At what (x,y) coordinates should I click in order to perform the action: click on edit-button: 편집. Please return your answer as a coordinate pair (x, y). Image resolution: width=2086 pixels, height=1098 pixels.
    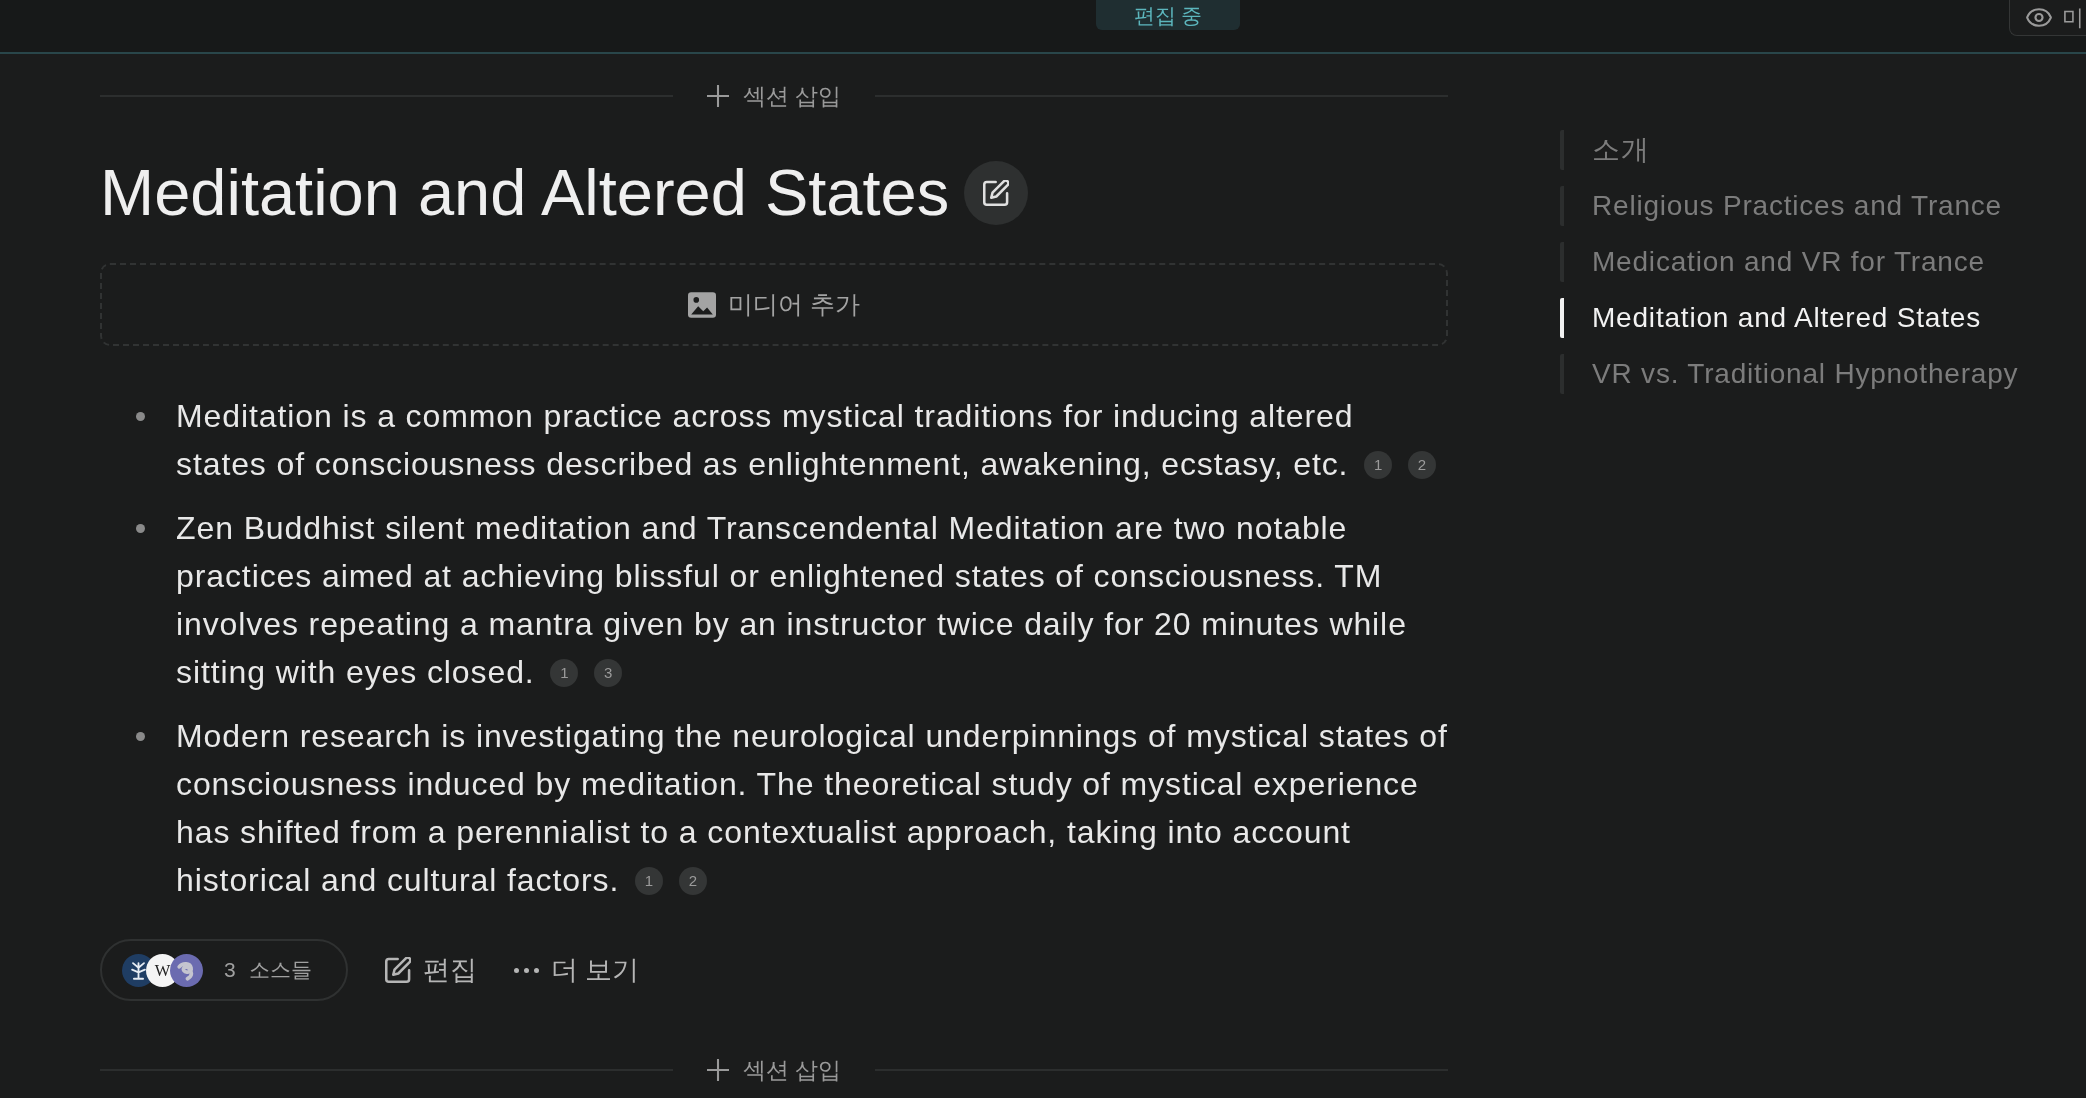
    Looking at the image, I should click on (430, 970).